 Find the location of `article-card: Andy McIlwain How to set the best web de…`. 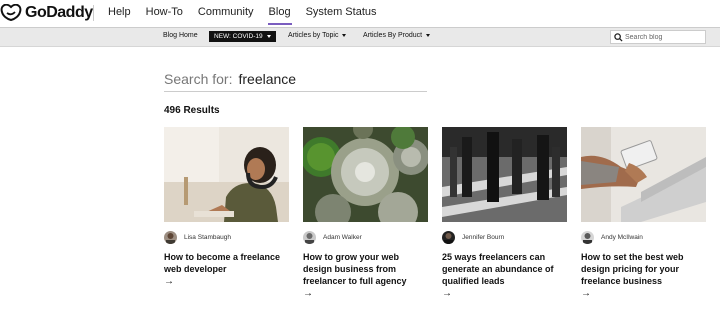

article-card: Andy McIlwain How to set the best web de… is located at coordinates (643, 213).